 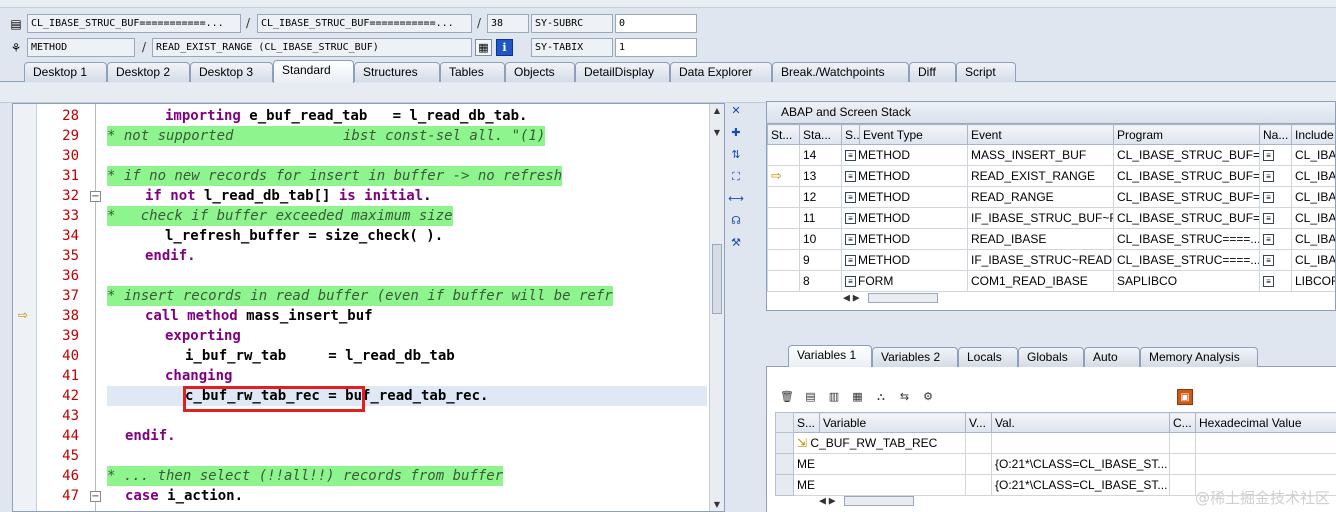 What do you see at coordinates (915, 357) in the screenshot?
I see `tab-variables-2: Variables 2` at bounding box center [915, 357].